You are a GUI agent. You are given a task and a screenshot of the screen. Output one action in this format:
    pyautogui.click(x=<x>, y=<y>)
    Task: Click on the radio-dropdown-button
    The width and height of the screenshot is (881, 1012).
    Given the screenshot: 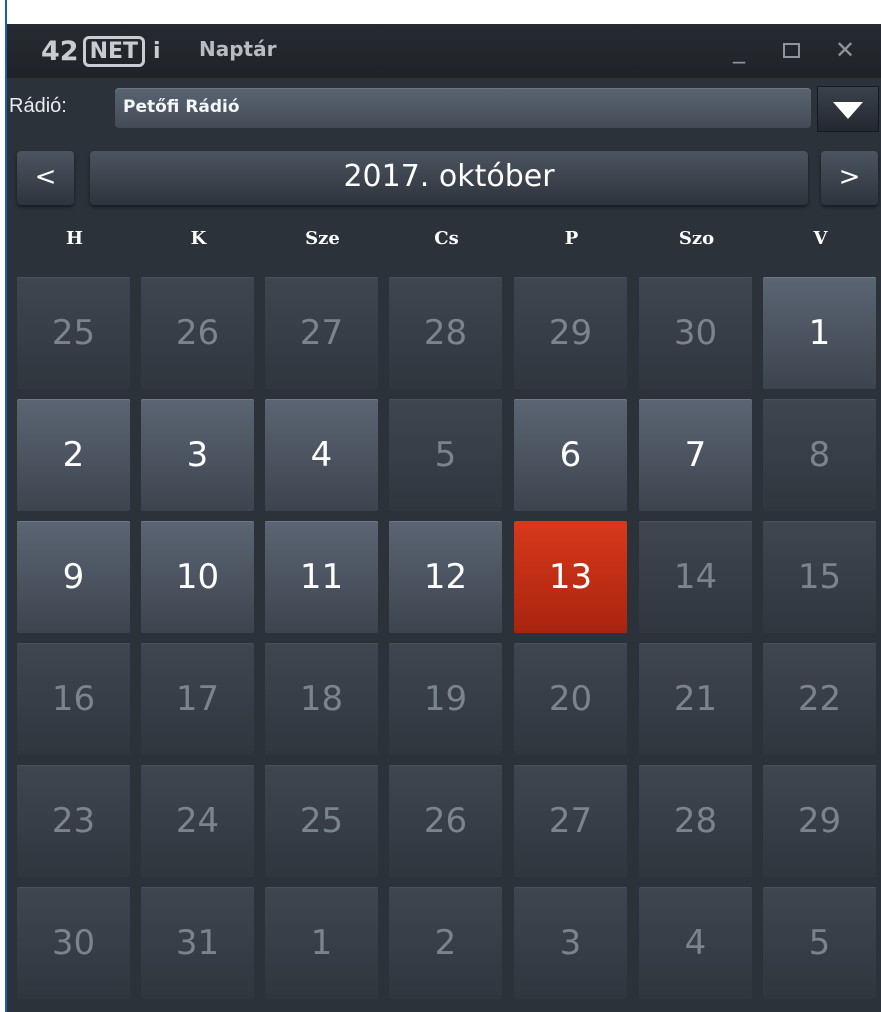 What is the action you would take?
    pyautogui.click(x=848, y=109)
    